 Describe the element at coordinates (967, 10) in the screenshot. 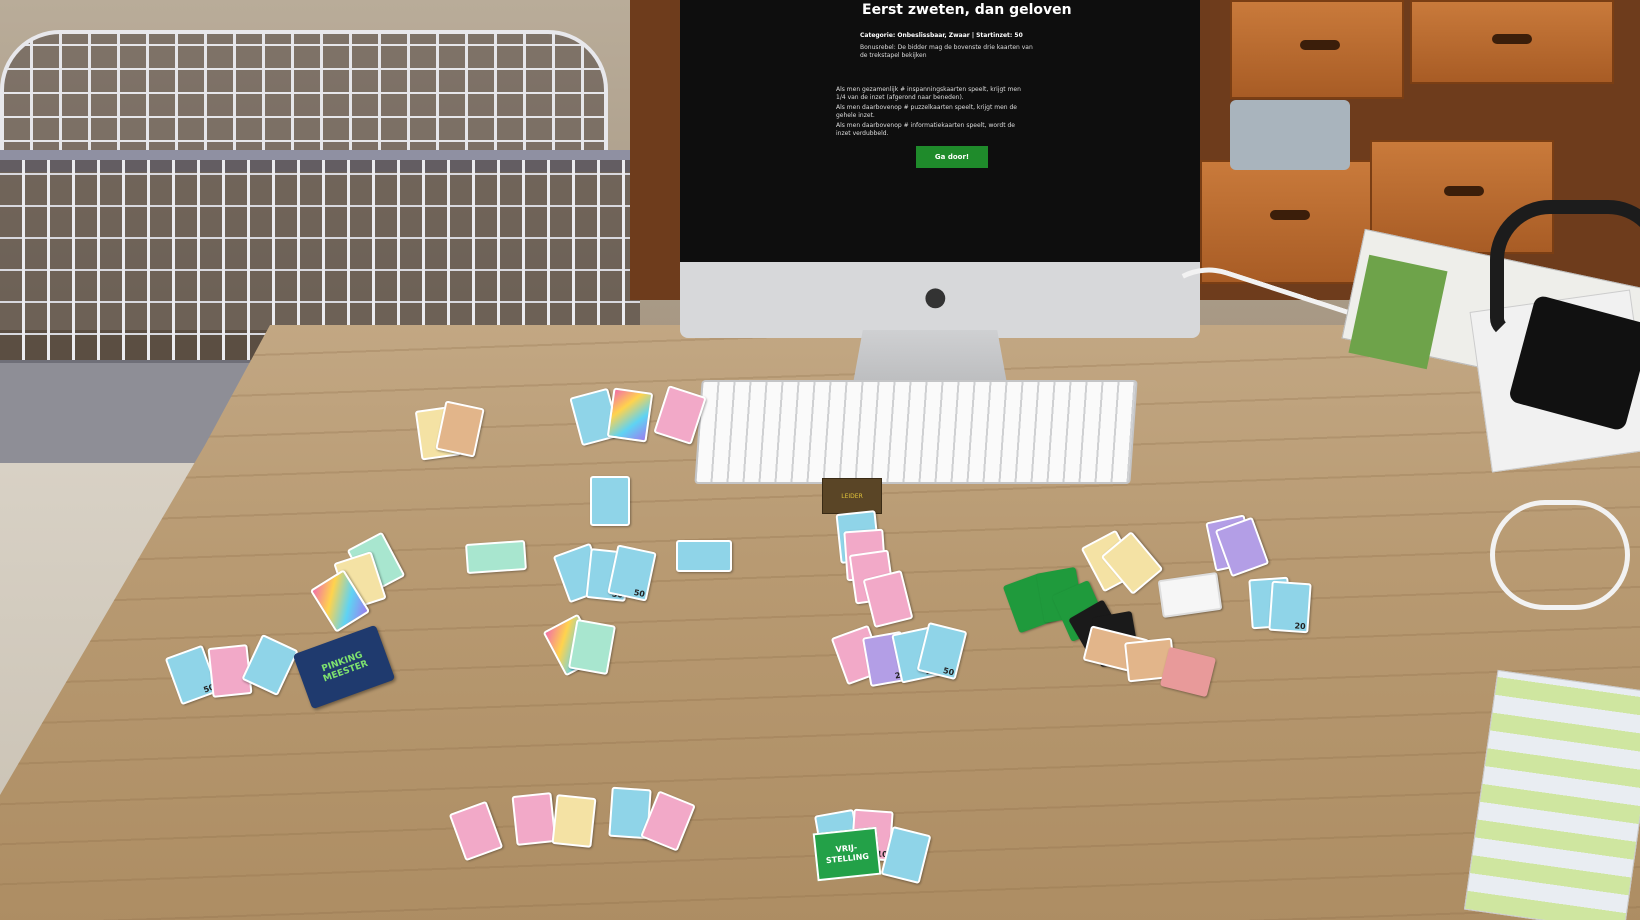

I see `screen-title: Eerst zweten, dan geloven` at that location.